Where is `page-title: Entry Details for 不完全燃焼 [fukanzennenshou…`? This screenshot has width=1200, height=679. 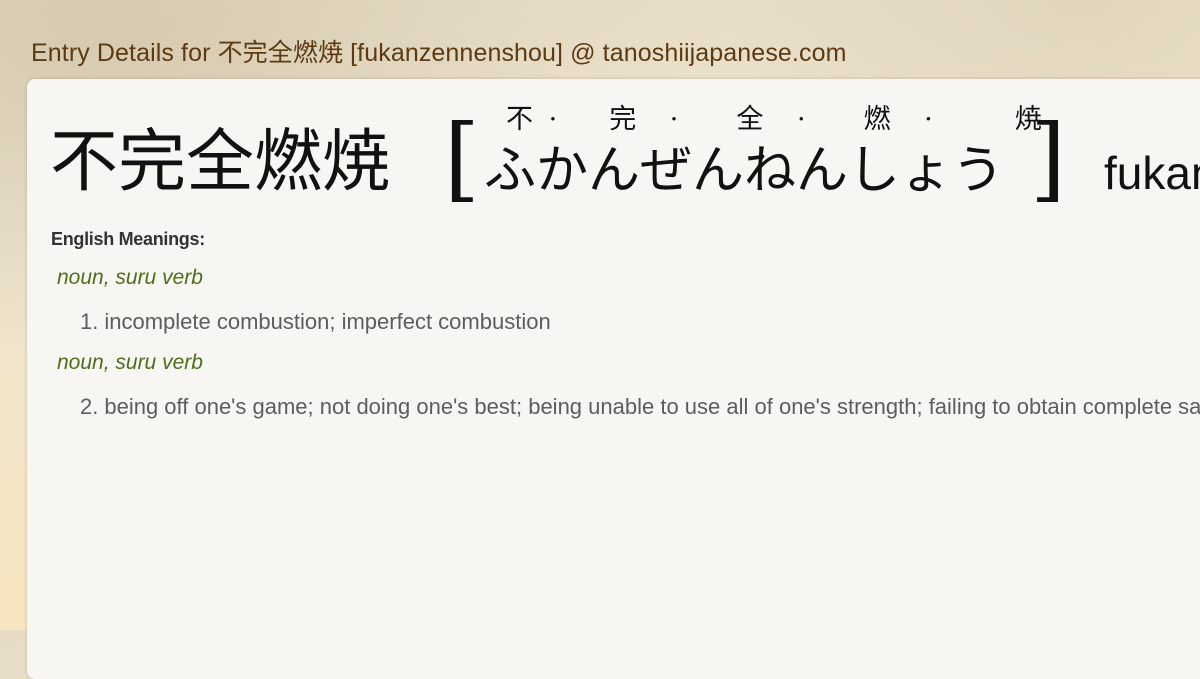
page-title: Entry Details for 不完全燃焼 [fukanzennenshou… is located at coordinates (439, 53).